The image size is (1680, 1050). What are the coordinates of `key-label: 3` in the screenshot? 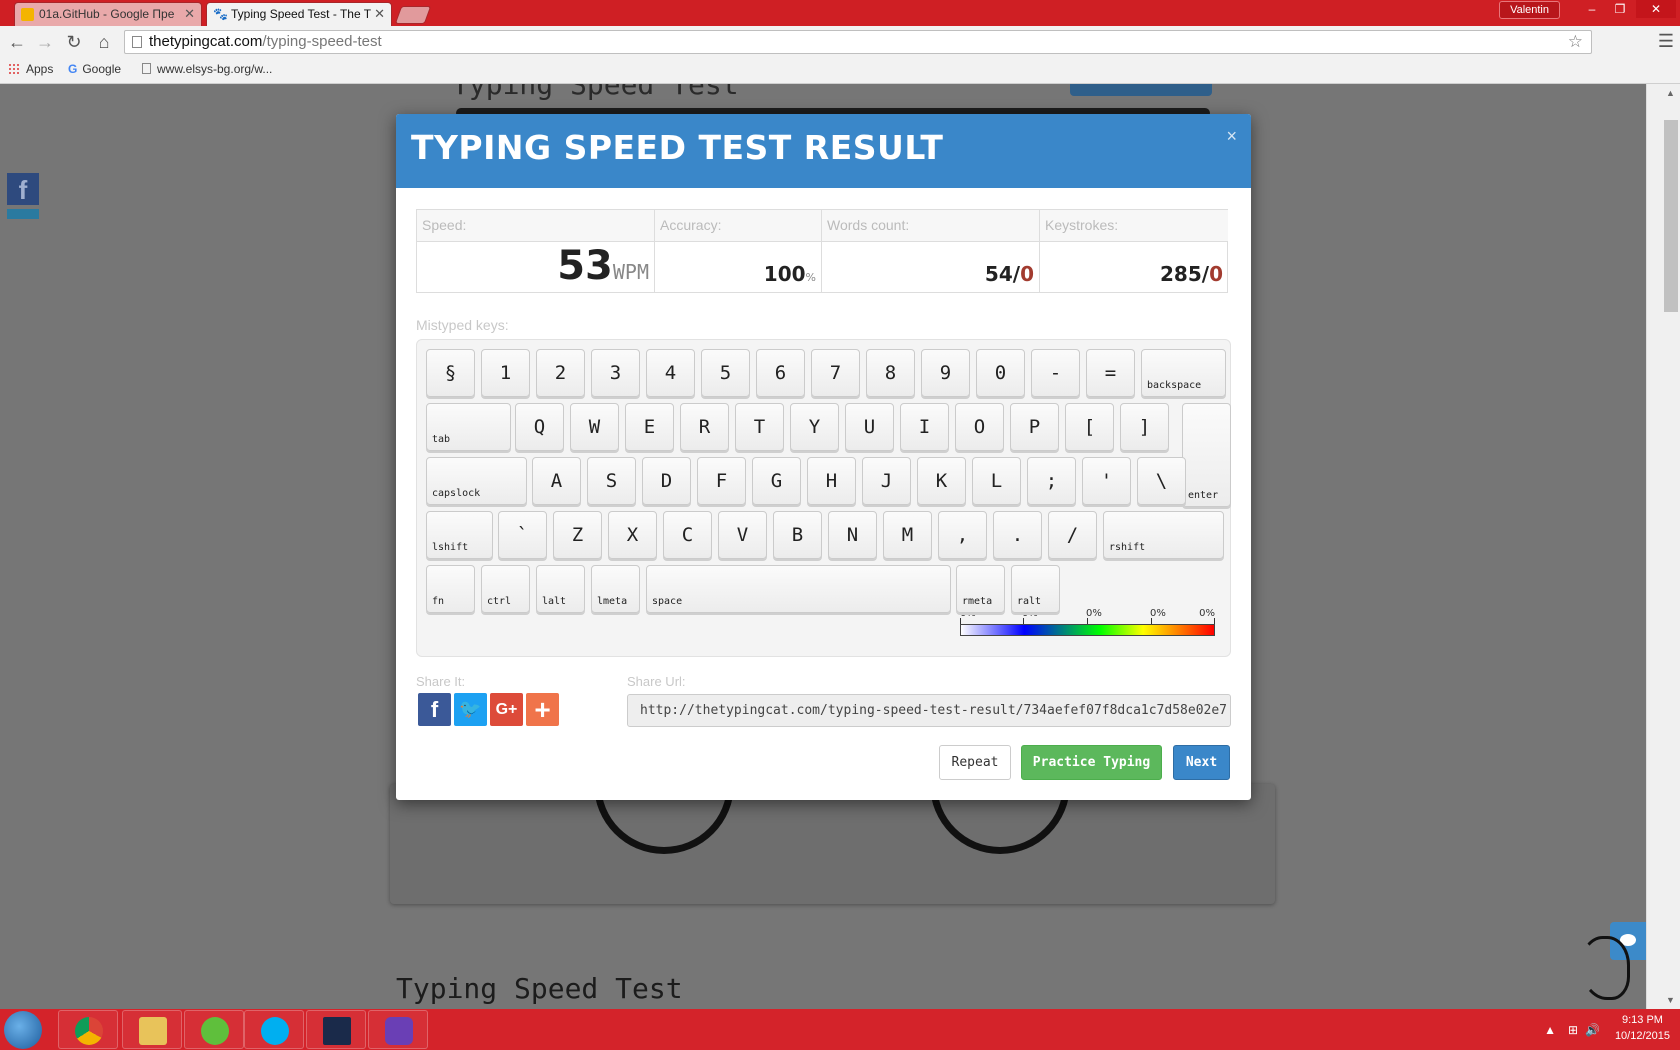 It's located at (615, 373).